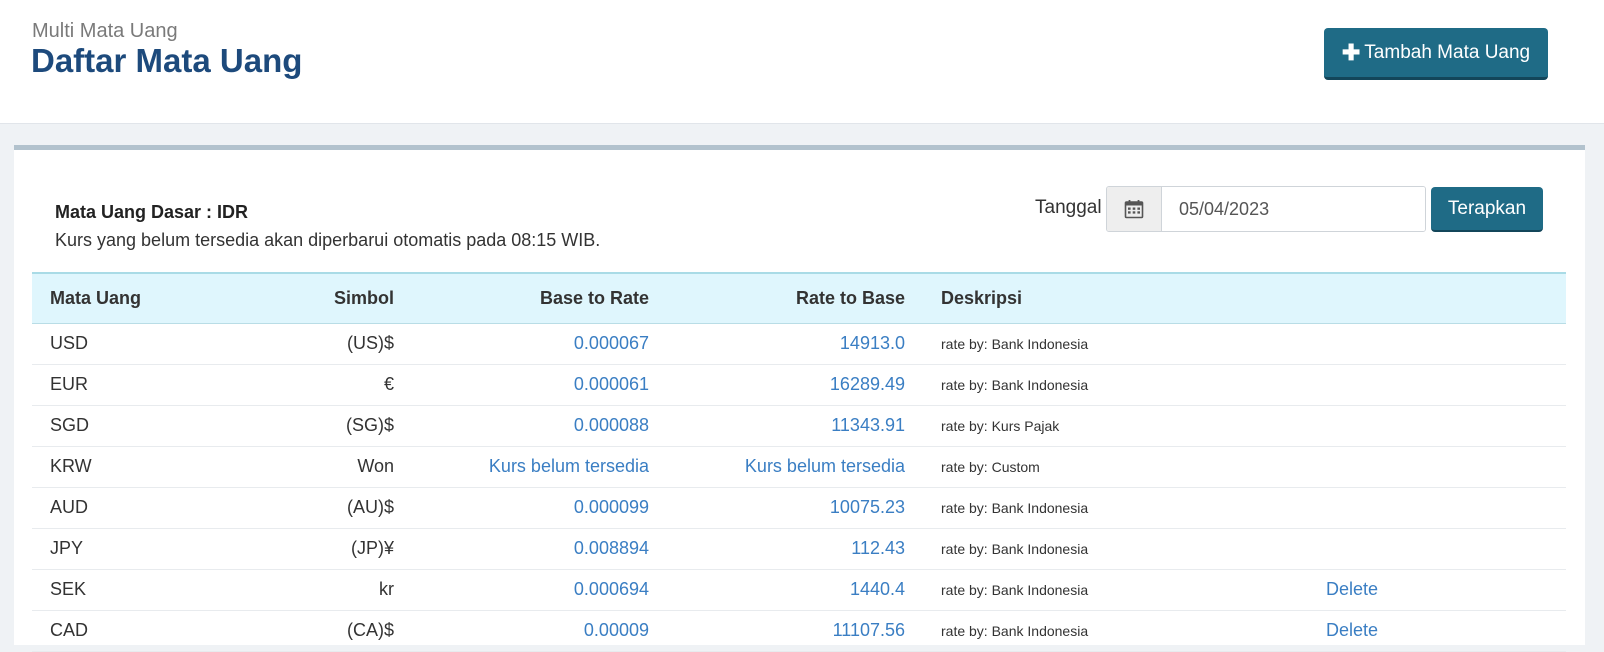 The width and height of the screenshot is (1604, 652). What do you see at coordinates (611, 589) in the screenshot?
I see `base-to-rate-link: 0.000694` at bounding box center [611, 589].